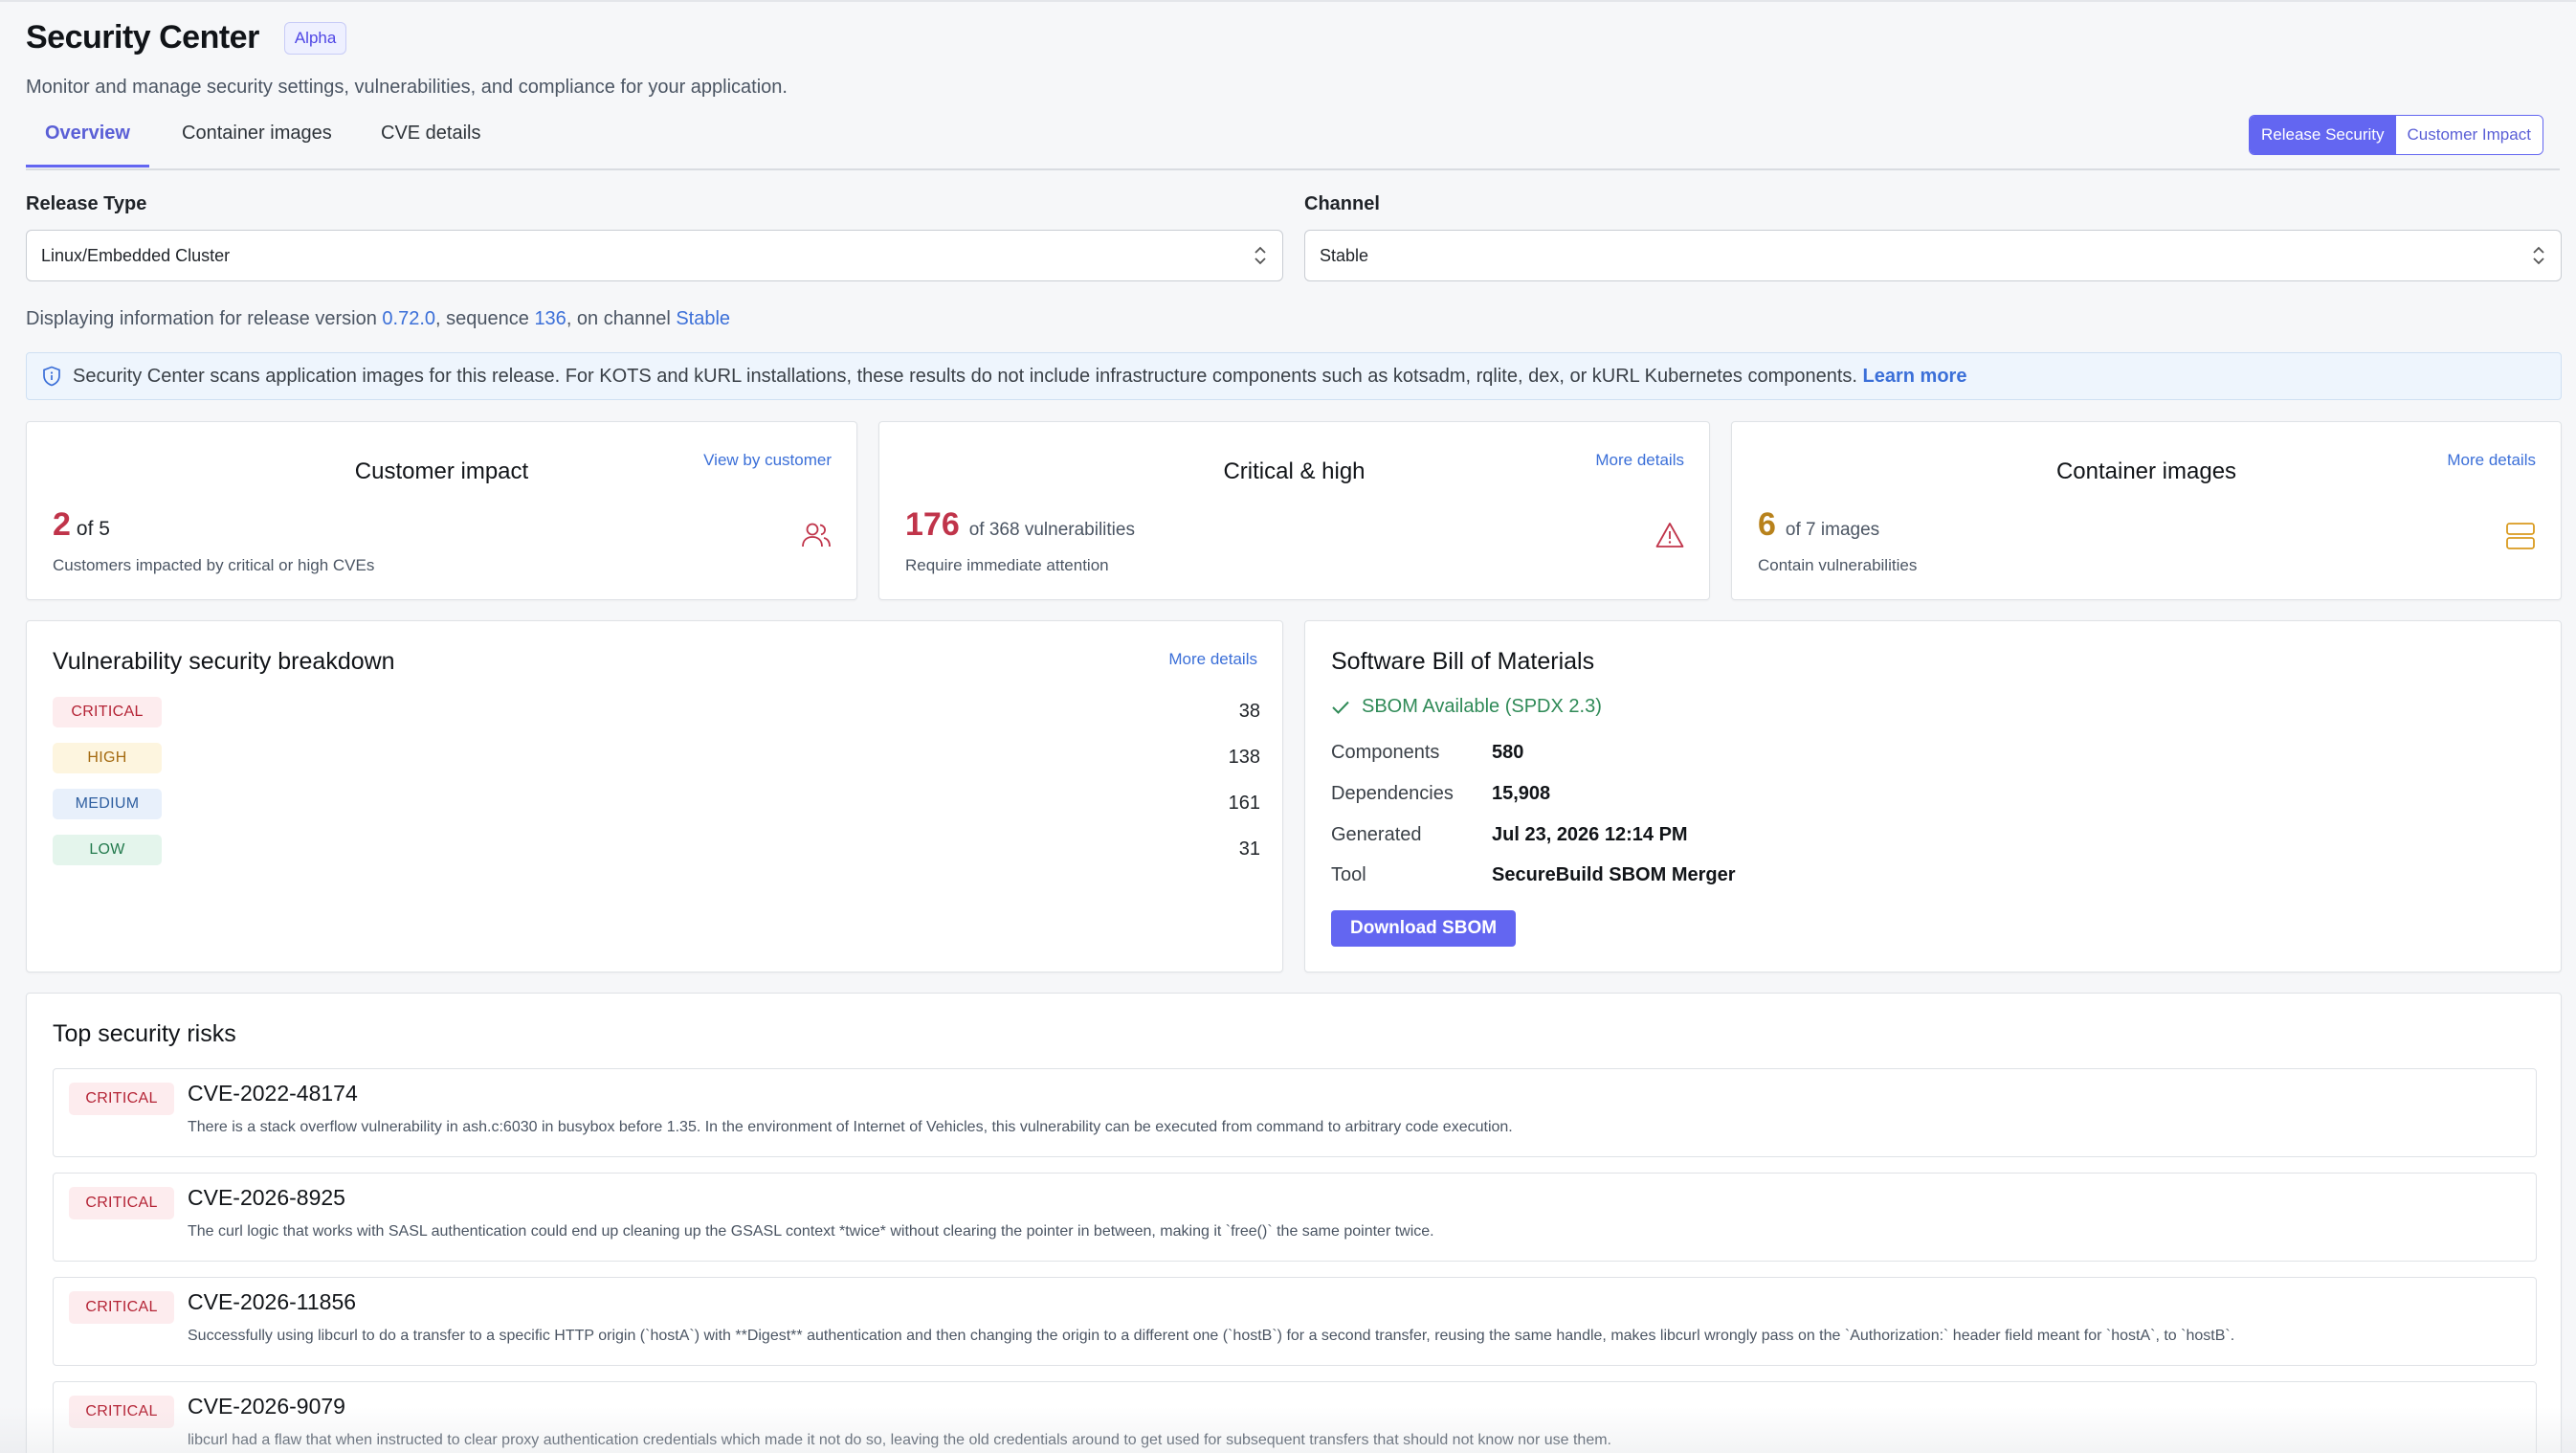 The width and height of the screenshot is (2576, 1453). I want to click on header: Security Center Alpha, so click(186, 37).